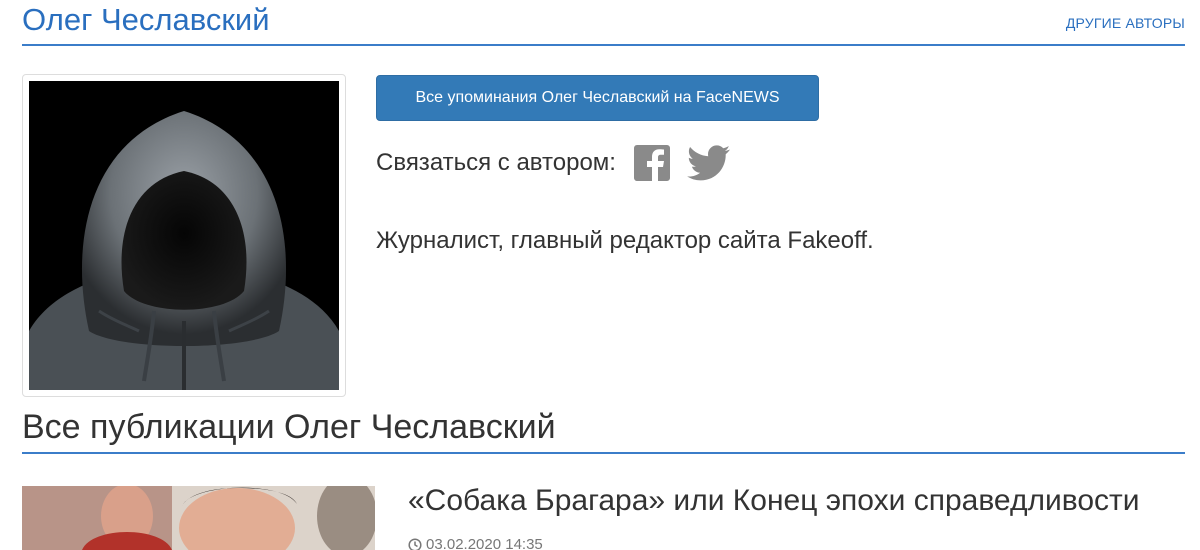 This screenshot has height=550, width=1200. I want to click on twitter-icon, so click(709, 163).